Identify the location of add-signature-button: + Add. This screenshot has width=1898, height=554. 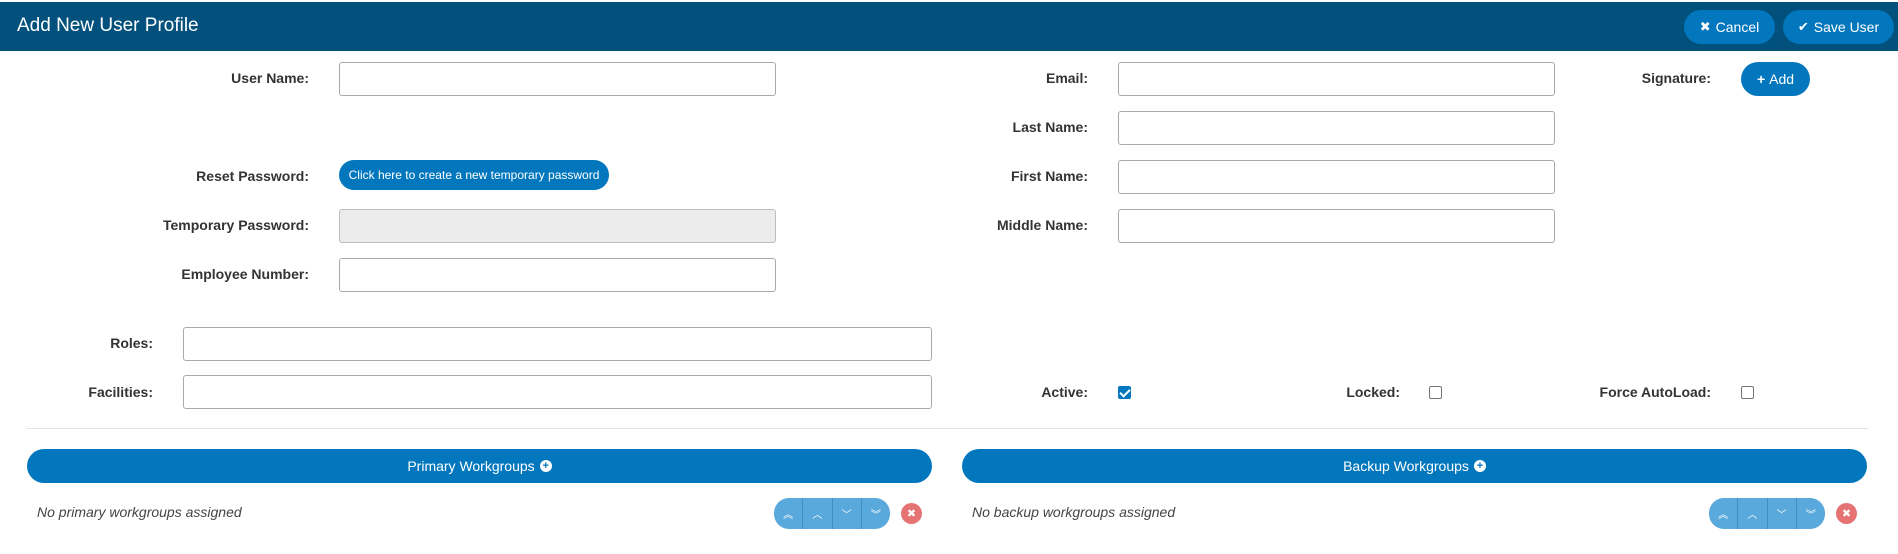
(1775, 79).